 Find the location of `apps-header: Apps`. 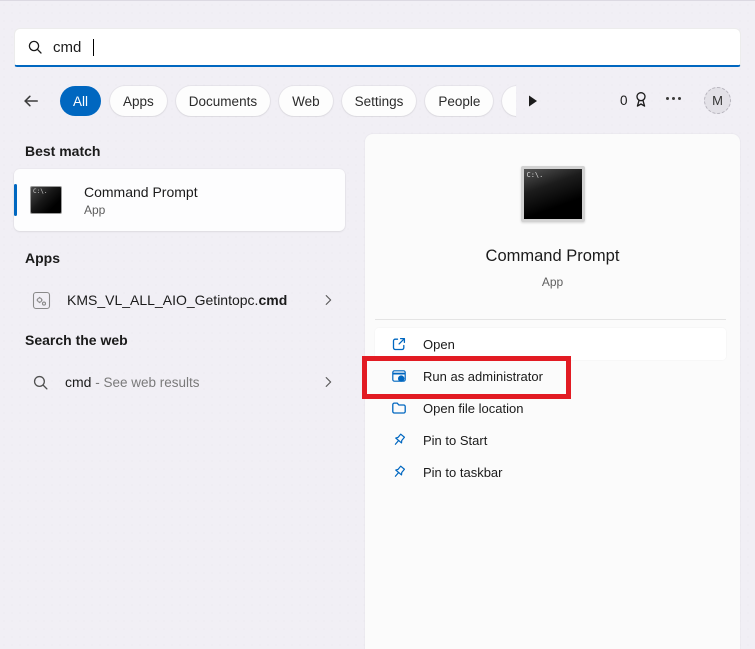

apps-header: Apps is located at coordinates (42, 258).